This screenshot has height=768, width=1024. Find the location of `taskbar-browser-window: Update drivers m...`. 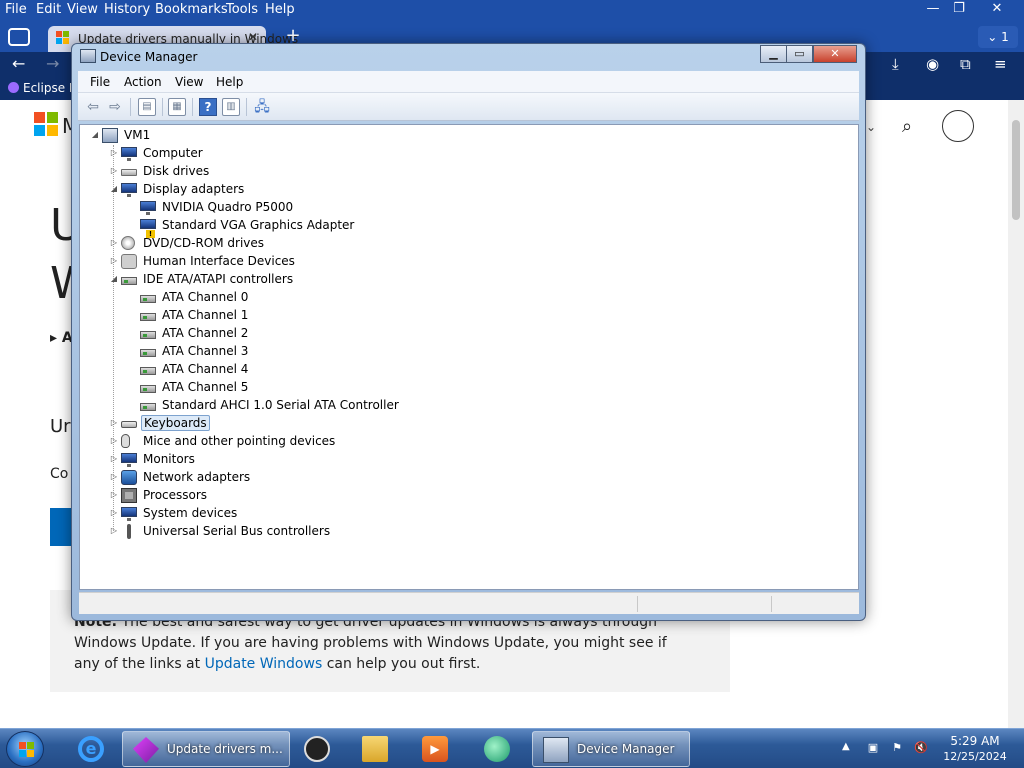

taskbar-browser-window: Update drivers m... is located at coordinates (206, 749).